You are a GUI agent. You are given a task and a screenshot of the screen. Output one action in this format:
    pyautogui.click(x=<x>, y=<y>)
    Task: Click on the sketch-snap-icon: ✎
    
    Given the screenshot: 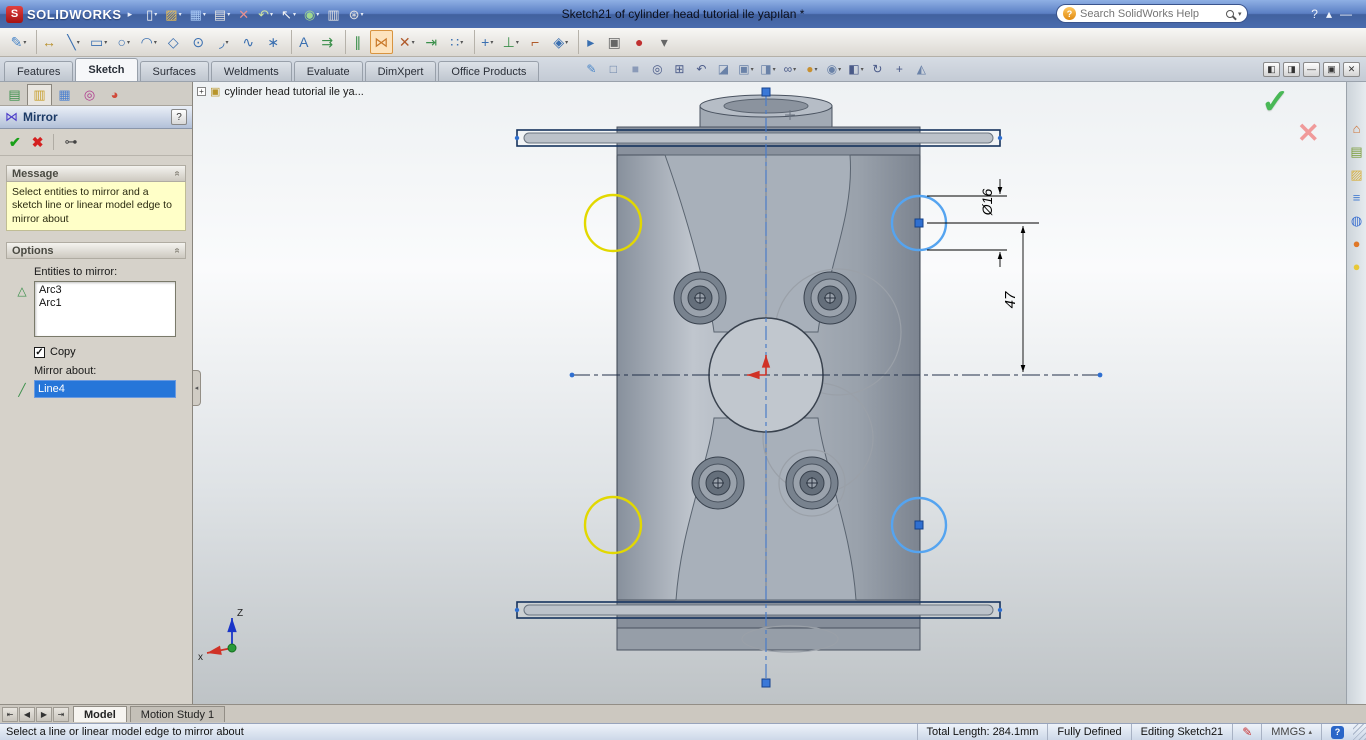 What is the action you would take?
    pyautogui.click(x=591, y=69)
    